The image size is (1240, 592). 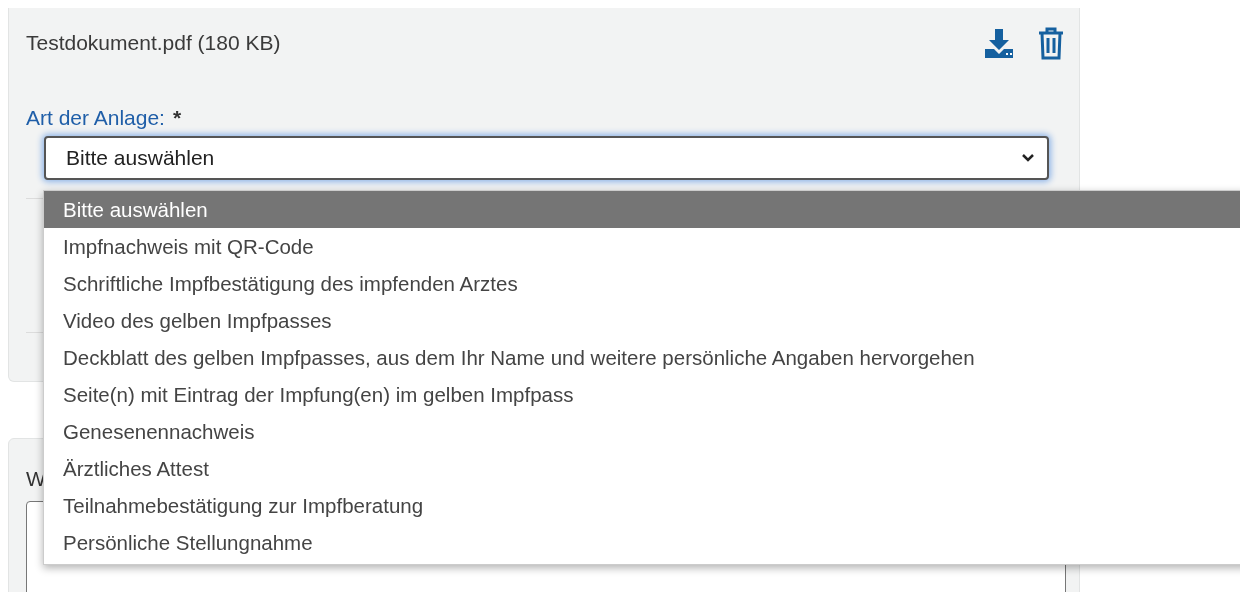 I want to click on trash-icon, so click(x=1051, y=43).